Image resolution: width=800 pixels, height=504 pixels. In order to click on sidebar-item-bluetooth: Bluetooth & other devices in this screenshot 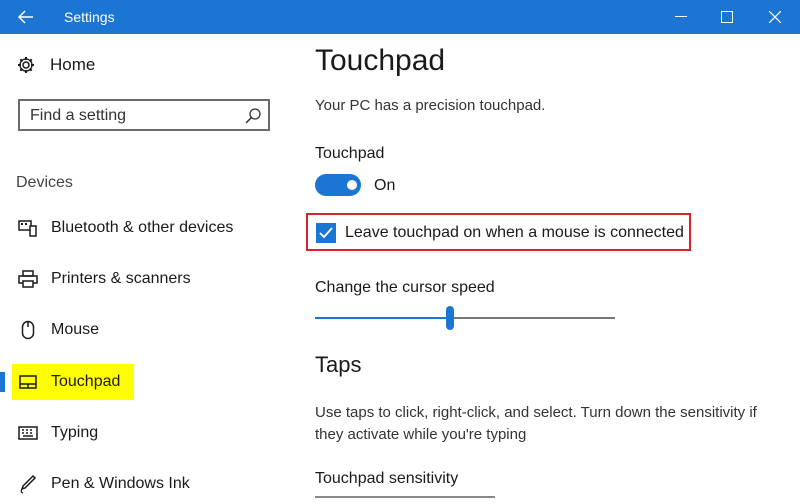, I will do `click(145, 228)`.